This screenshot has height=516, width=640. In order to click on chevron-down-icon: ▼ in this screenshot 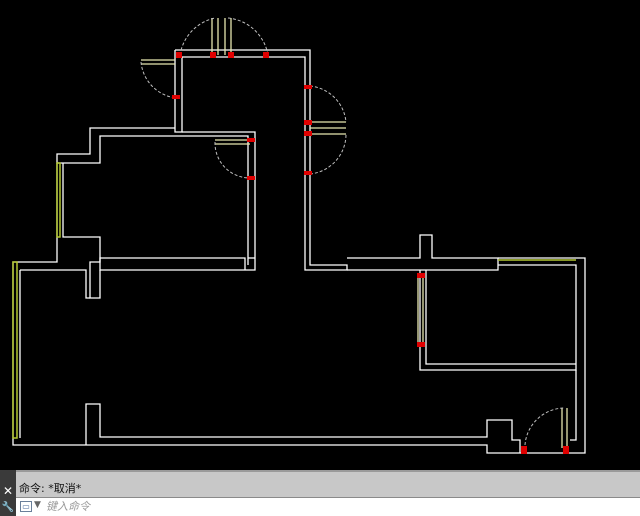, I will do `click(37, 505)`.